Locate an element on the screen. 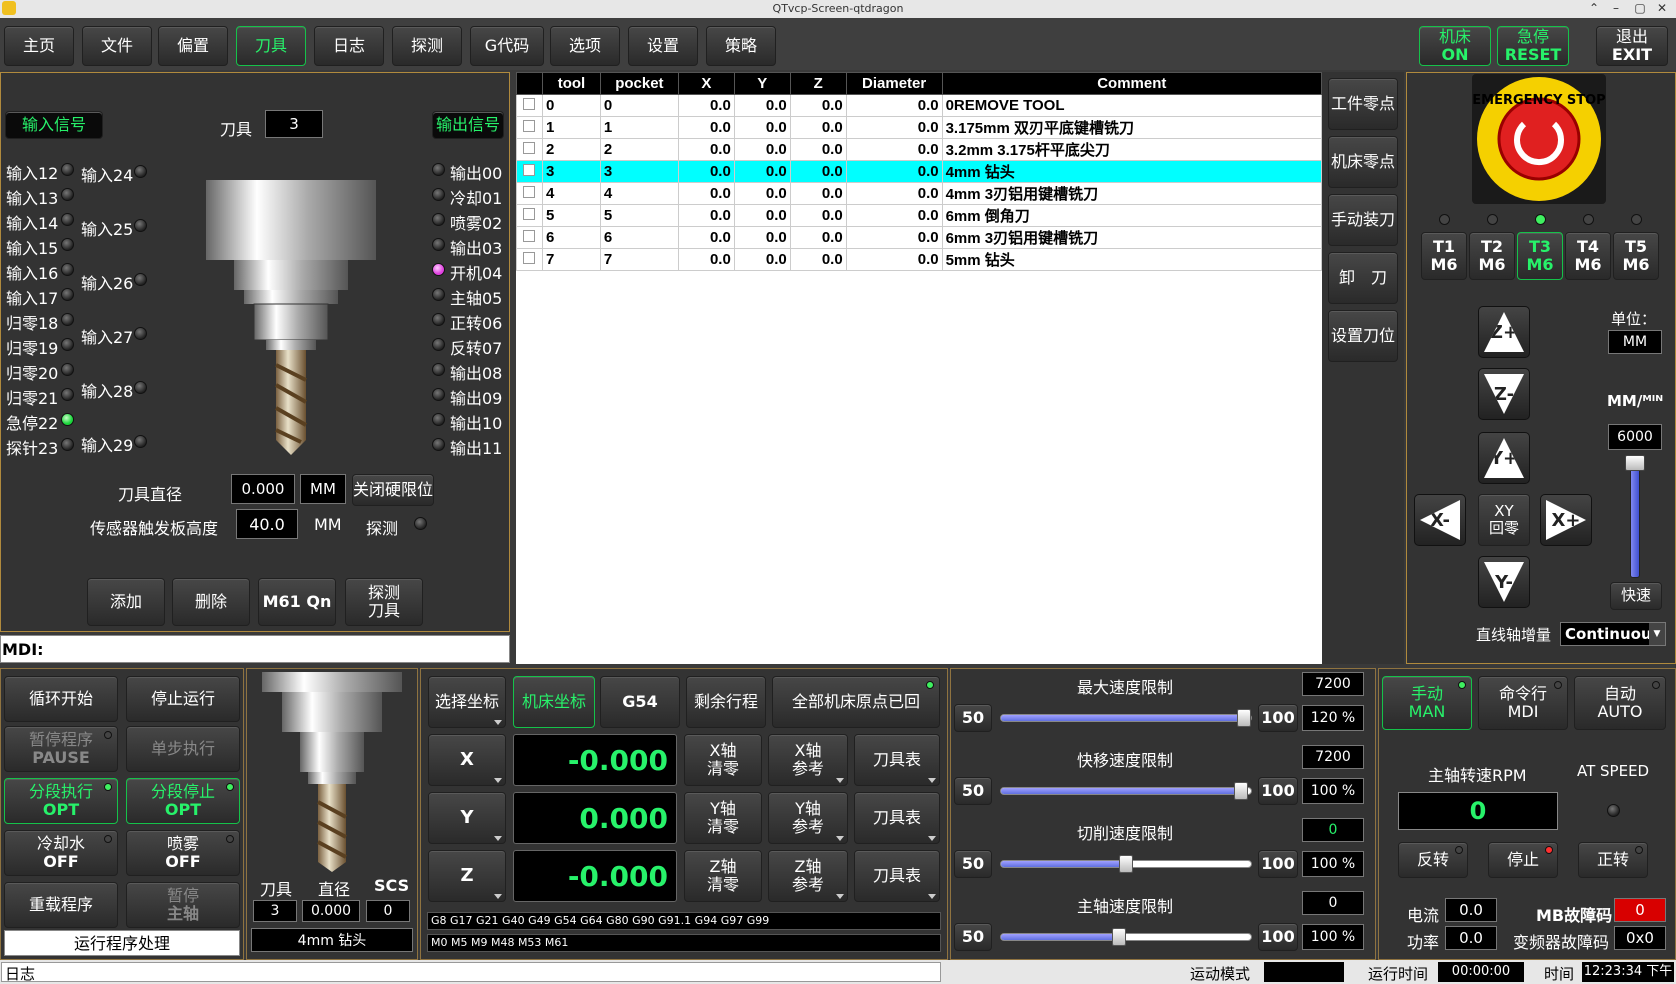  table-header: Y is located at coordinates (762, 83).